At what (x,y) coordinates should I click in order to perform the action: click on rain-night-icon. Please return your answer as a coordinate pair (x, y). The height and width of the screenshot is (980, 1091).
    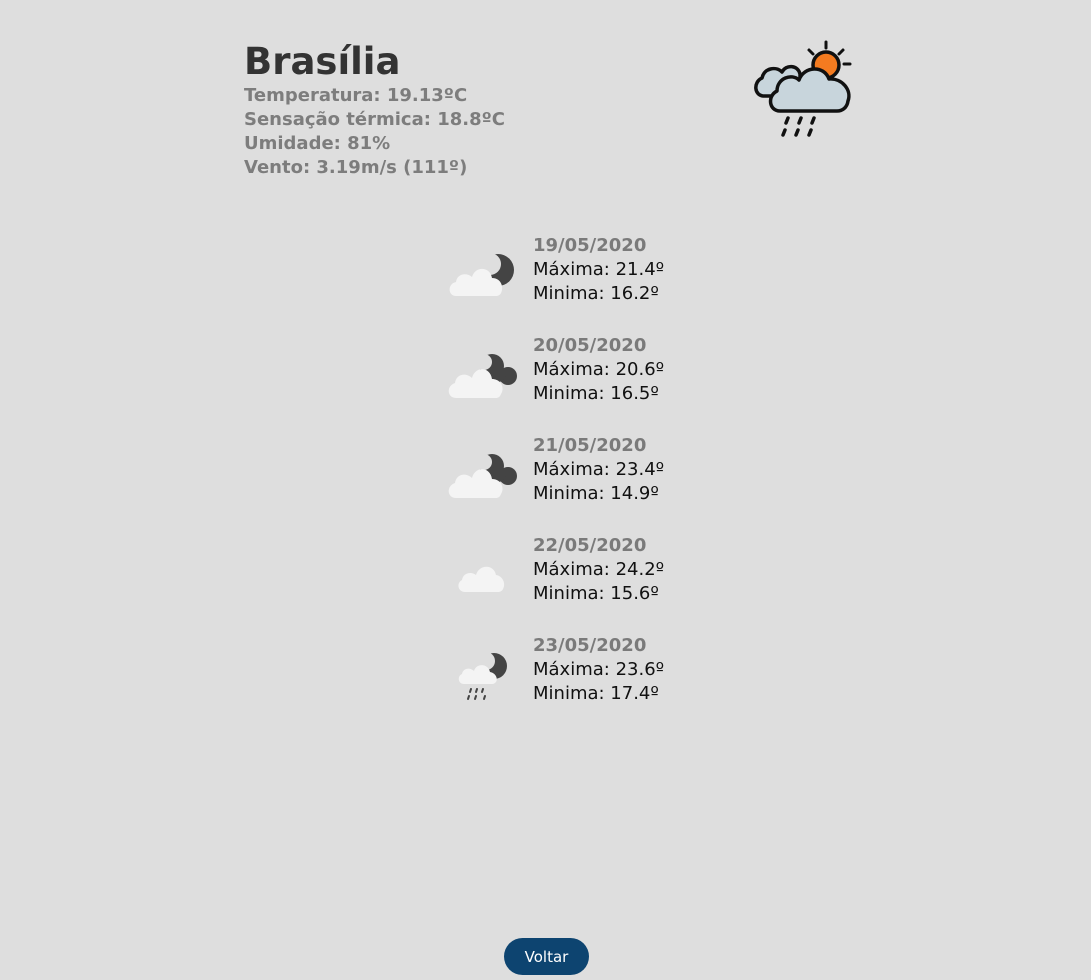
    Looking at the image, I should click on (482, 676).